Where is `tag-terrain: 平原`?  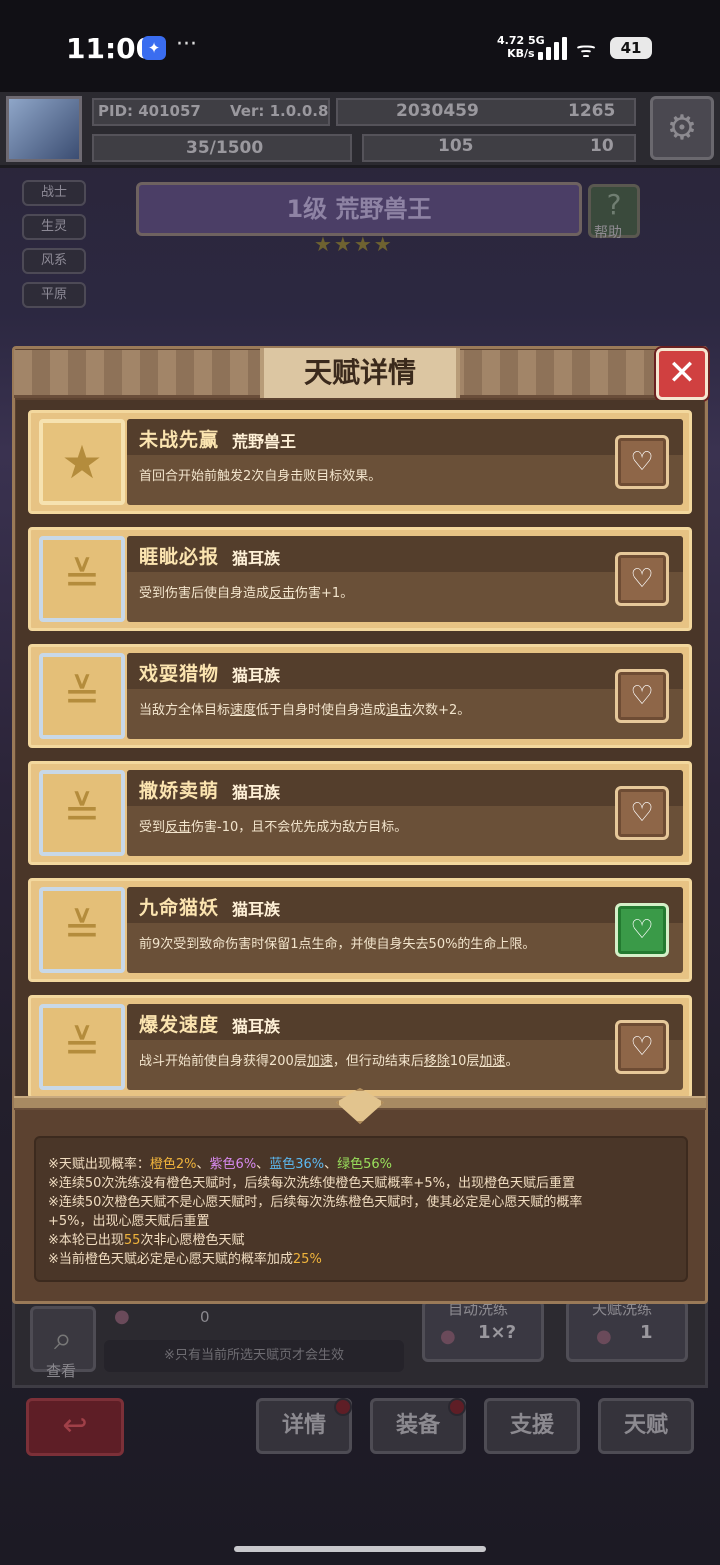 tag-terrain: 平原 is located at coordinates (54, 295).